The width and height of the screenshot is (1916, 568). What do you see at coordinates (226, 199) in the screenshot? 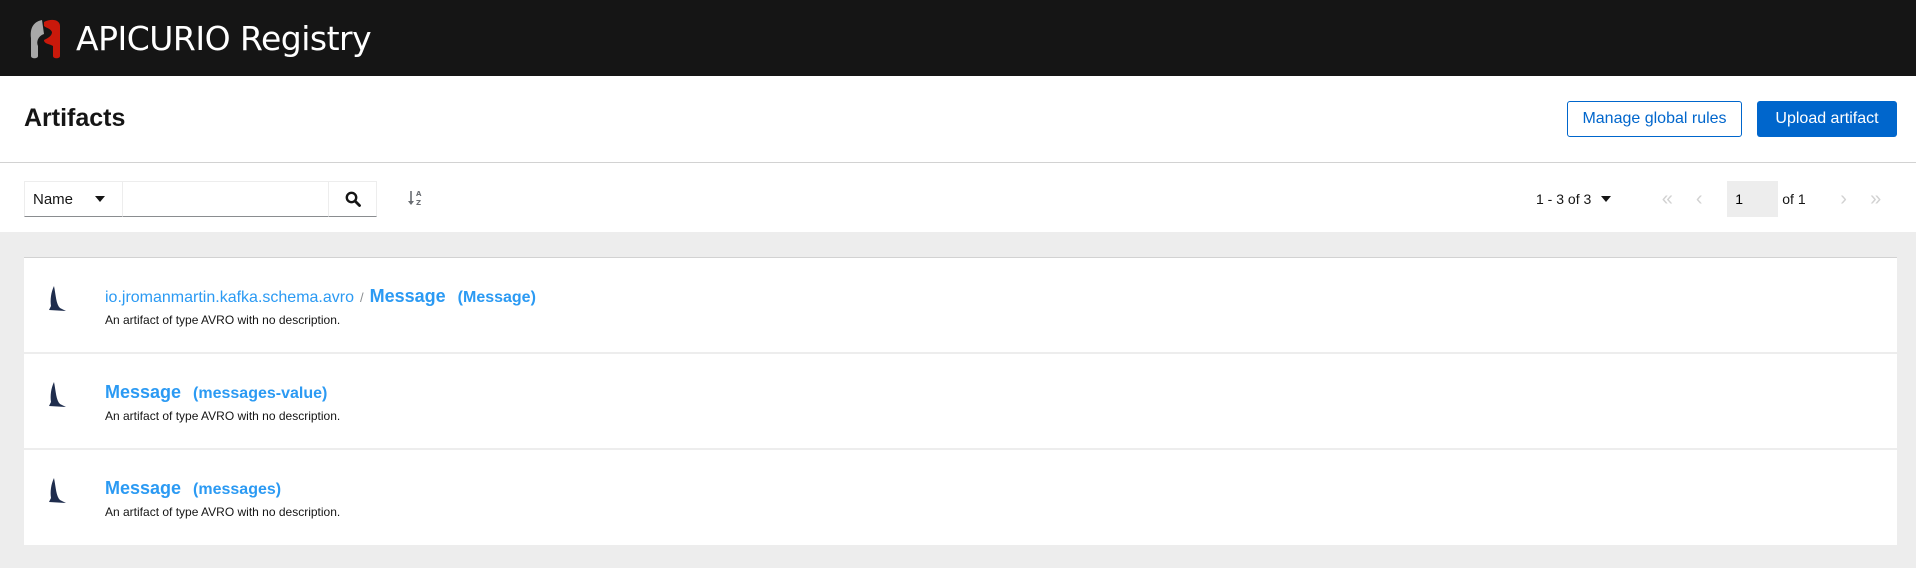
I see `search-input` at bounding box center [226, 199].